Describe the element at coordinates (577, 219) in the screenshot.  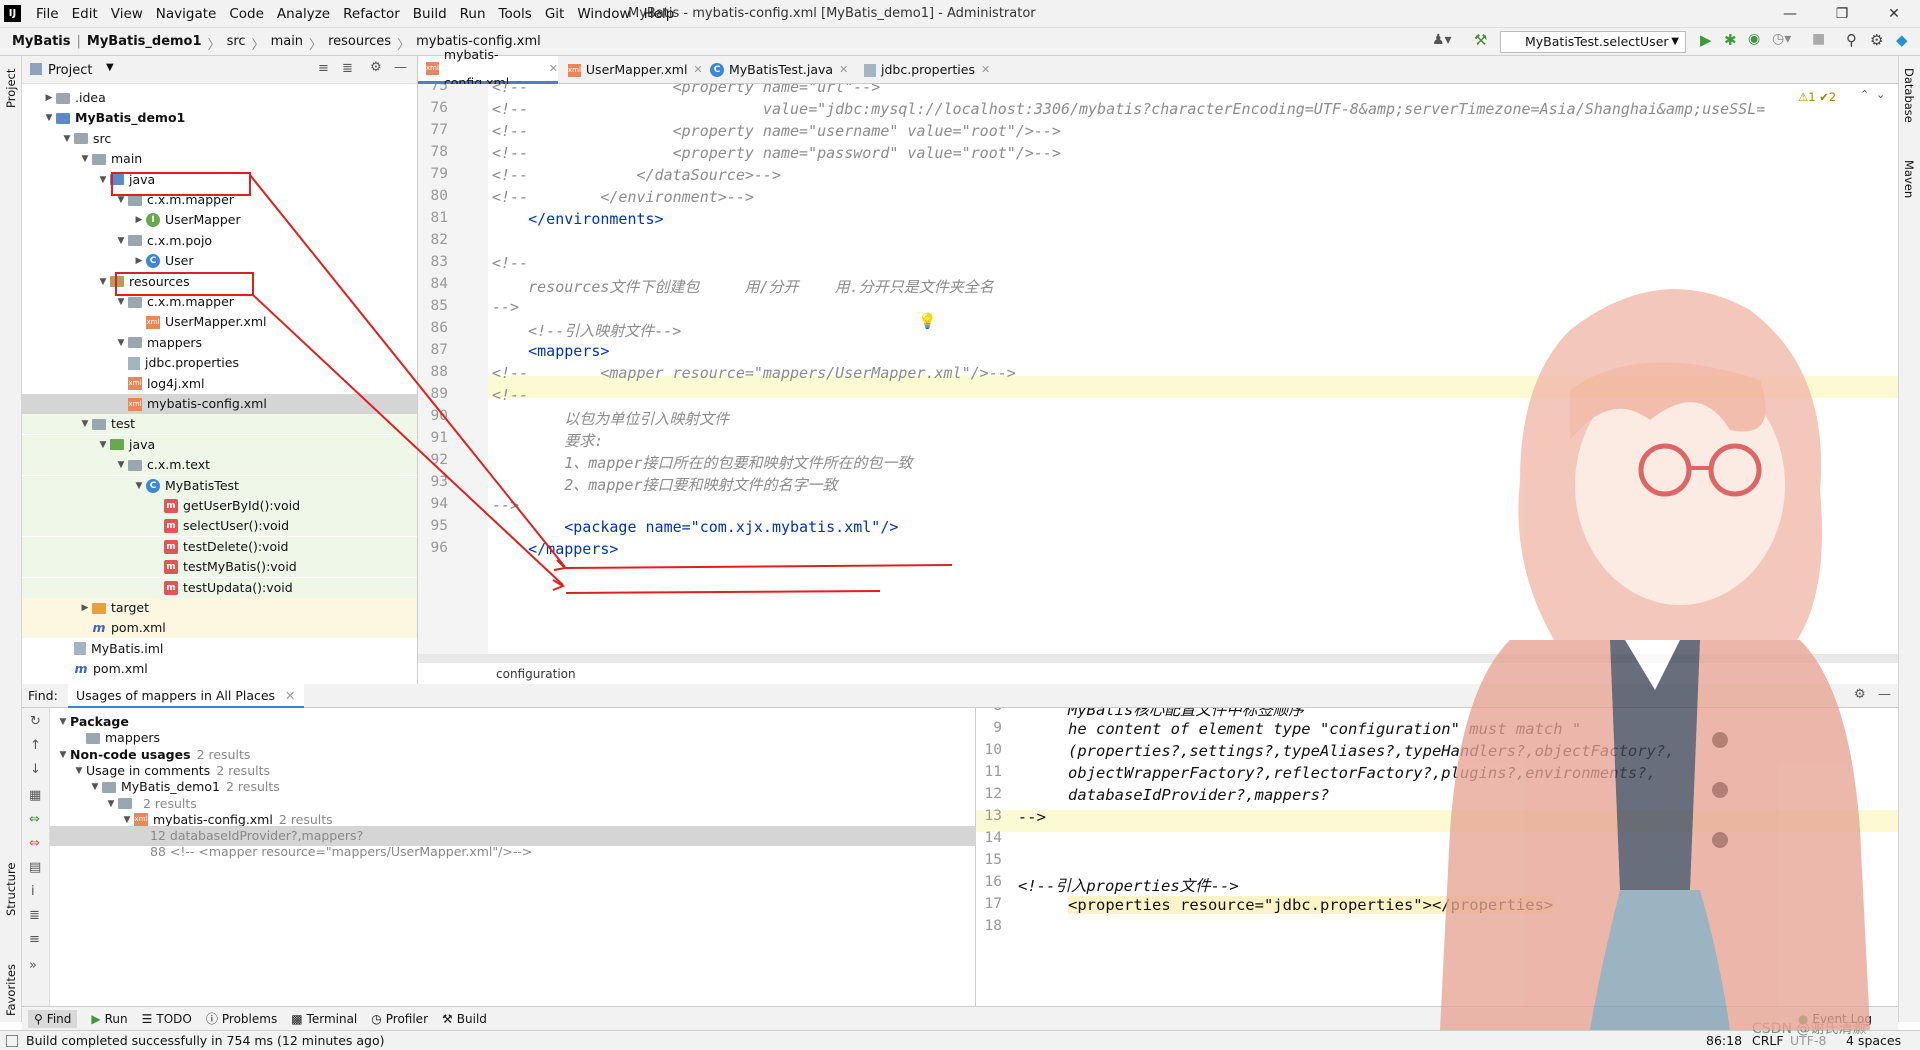
I see `code-line: </environments>` at that location.